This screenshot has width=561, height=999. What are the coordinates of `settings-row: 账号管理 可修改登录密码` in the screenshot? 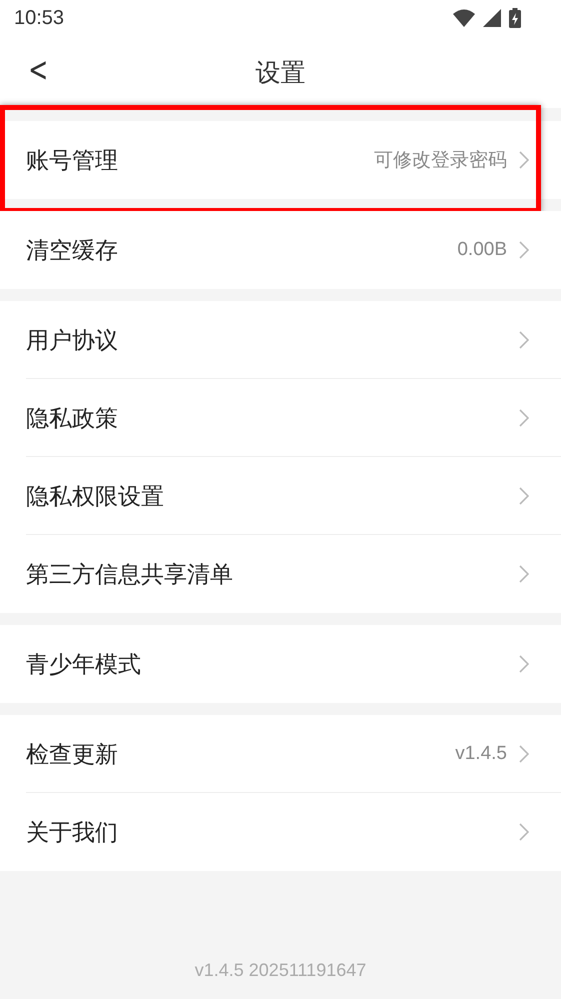 It's located at (280, 160).